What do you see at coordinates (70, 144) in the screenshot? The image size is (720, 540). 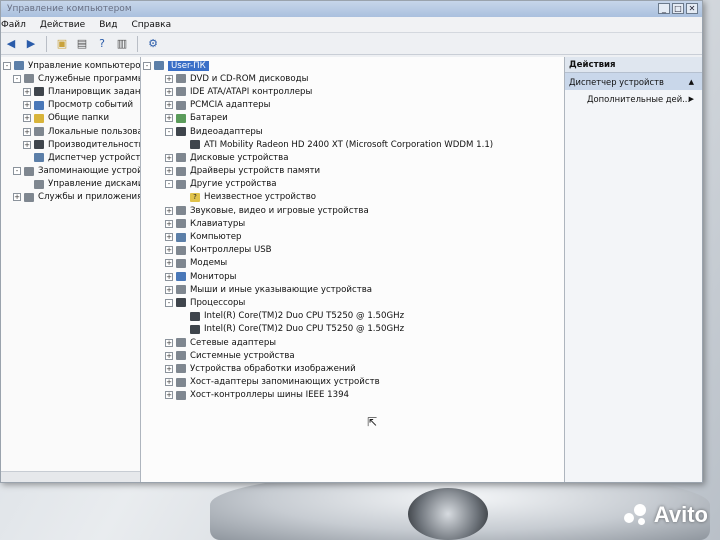 I see `nav-tree-item-6: + Производительность` at bounding box center [70, 144].